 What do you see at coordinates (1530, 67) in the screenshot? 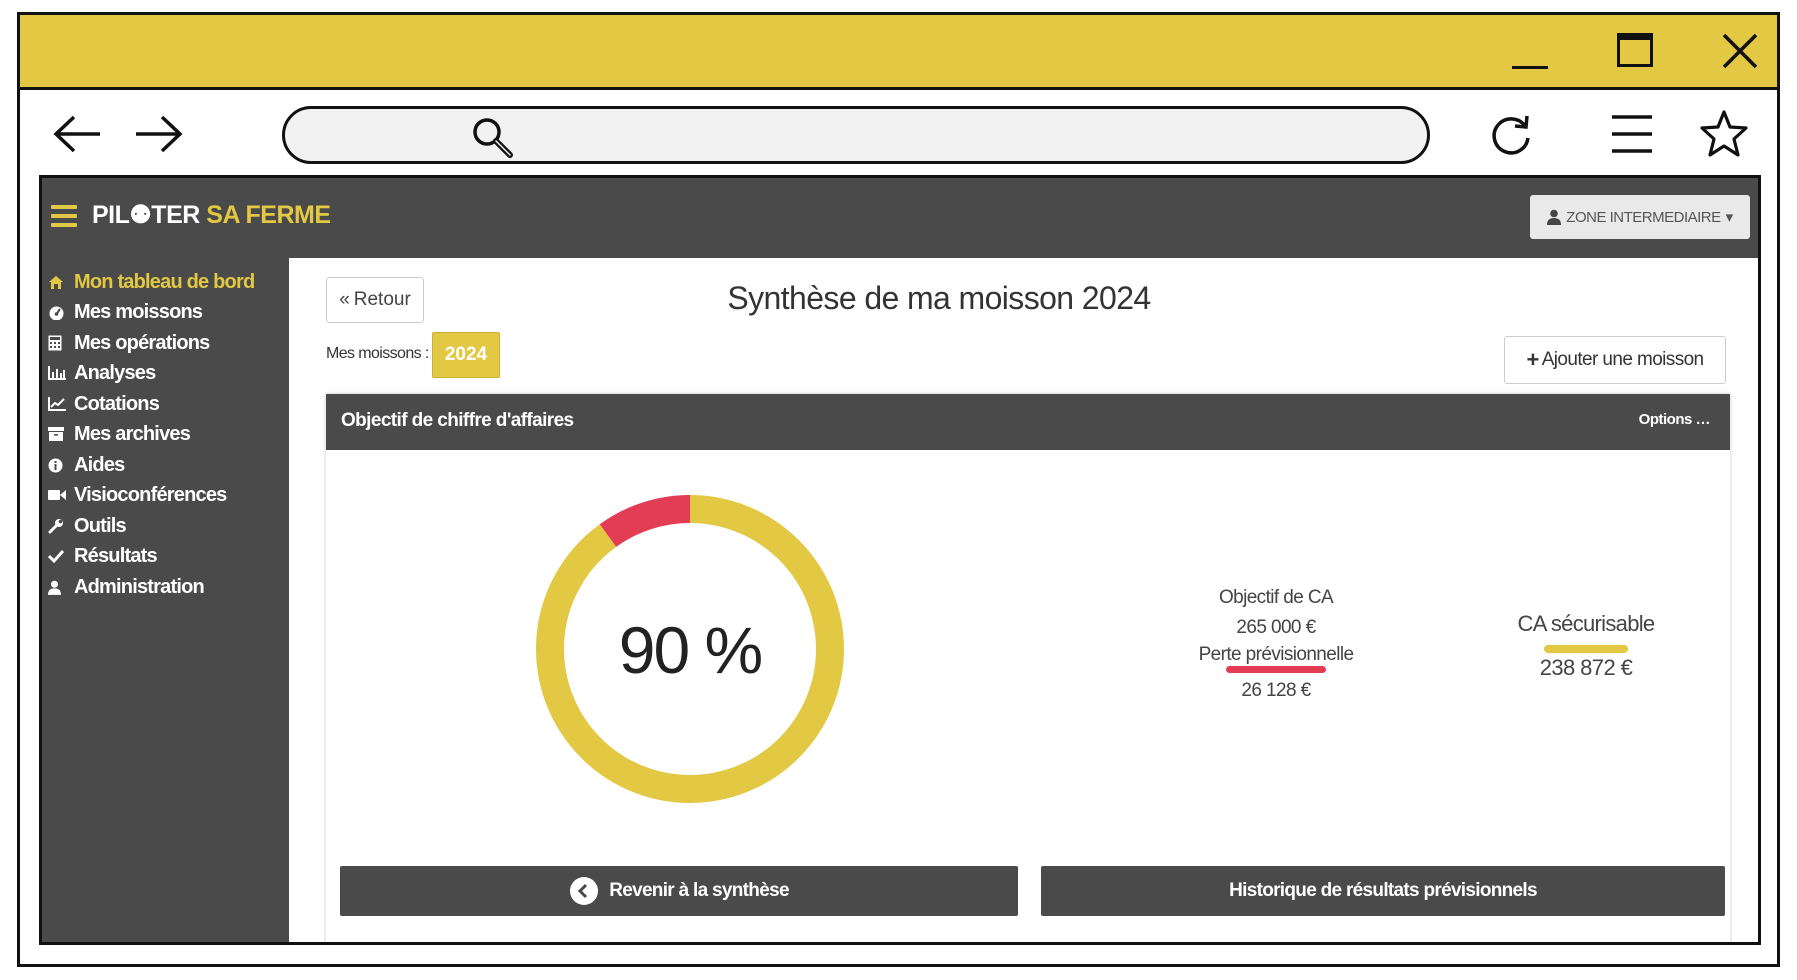
I see `minimize-icon` at bounding box center [1530, 67].